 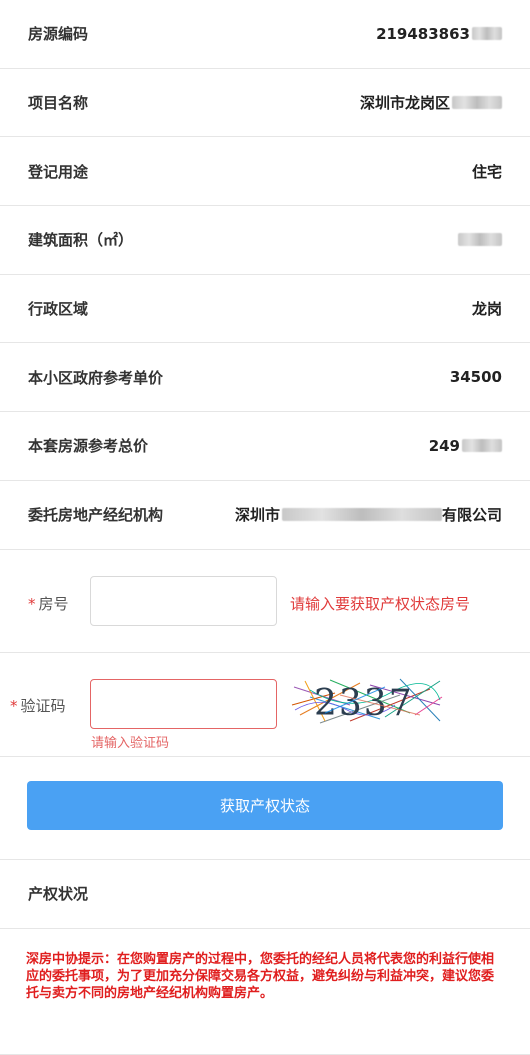 I want to click on detail-label: 本小区政府参考单价, so click(x=96, y=377).